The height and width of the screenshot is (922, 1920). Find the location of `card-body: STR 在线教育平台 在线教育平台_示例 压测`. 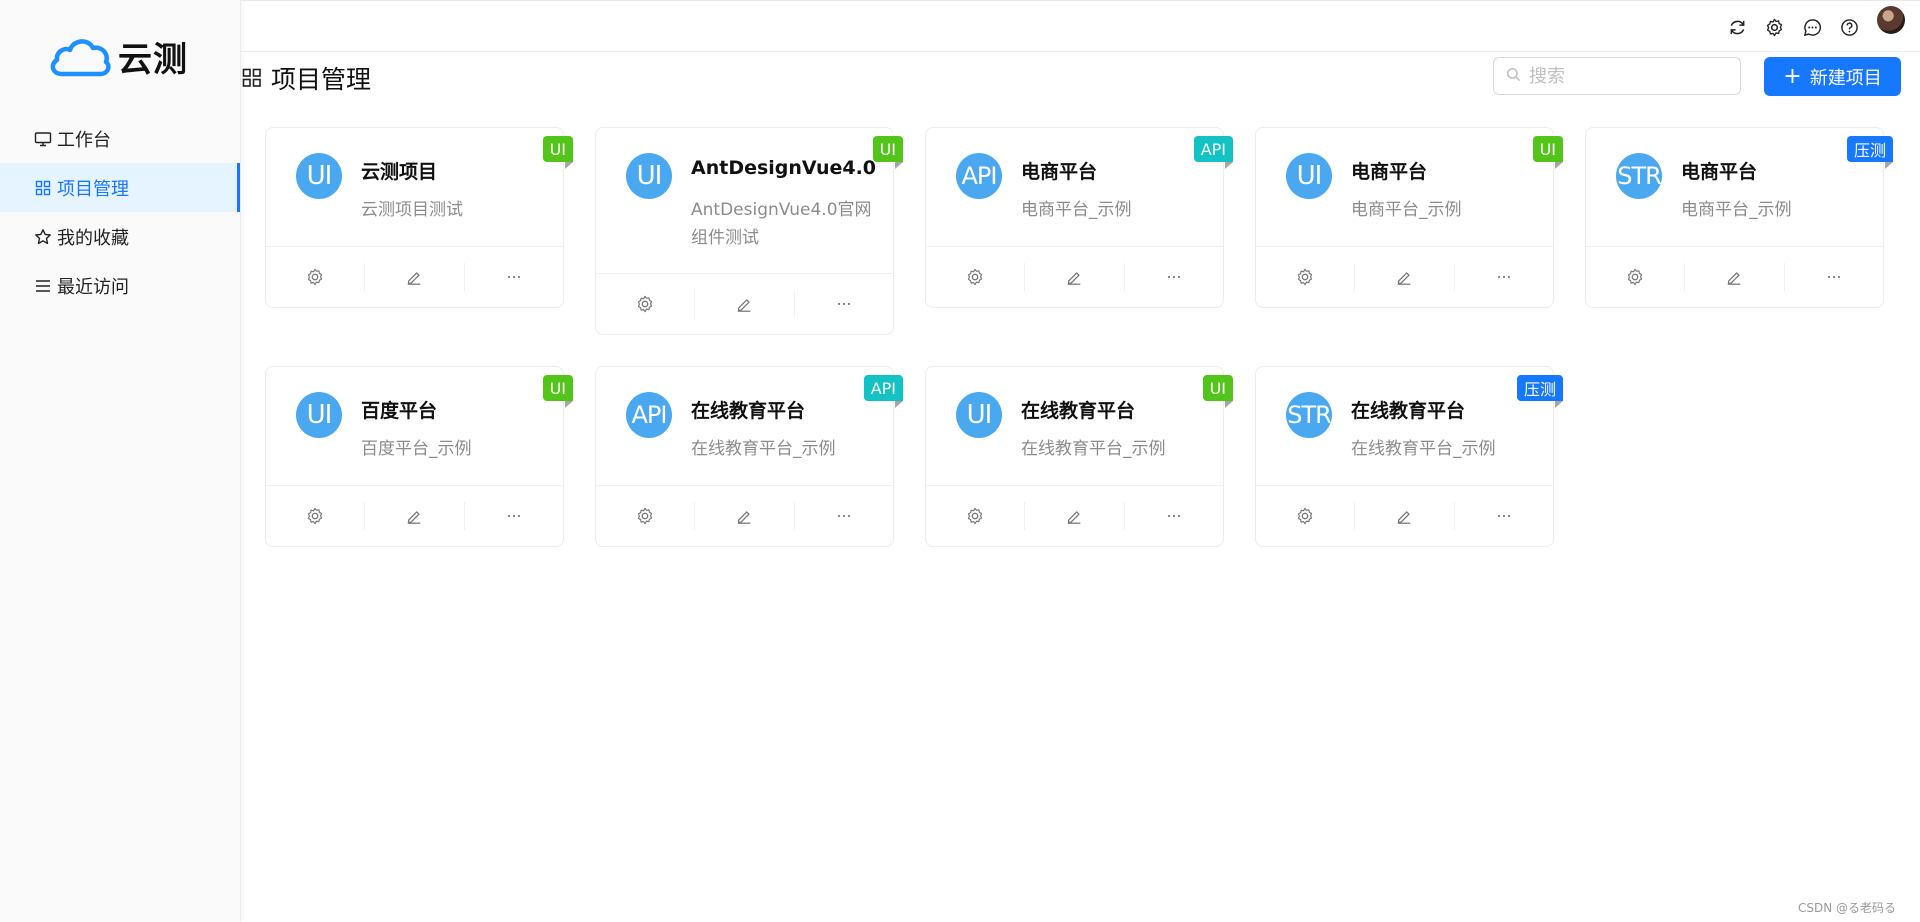

card-body: STR 在线教育平台 在线教育平台_示例 压测 is located at coordinates (1410, 426).